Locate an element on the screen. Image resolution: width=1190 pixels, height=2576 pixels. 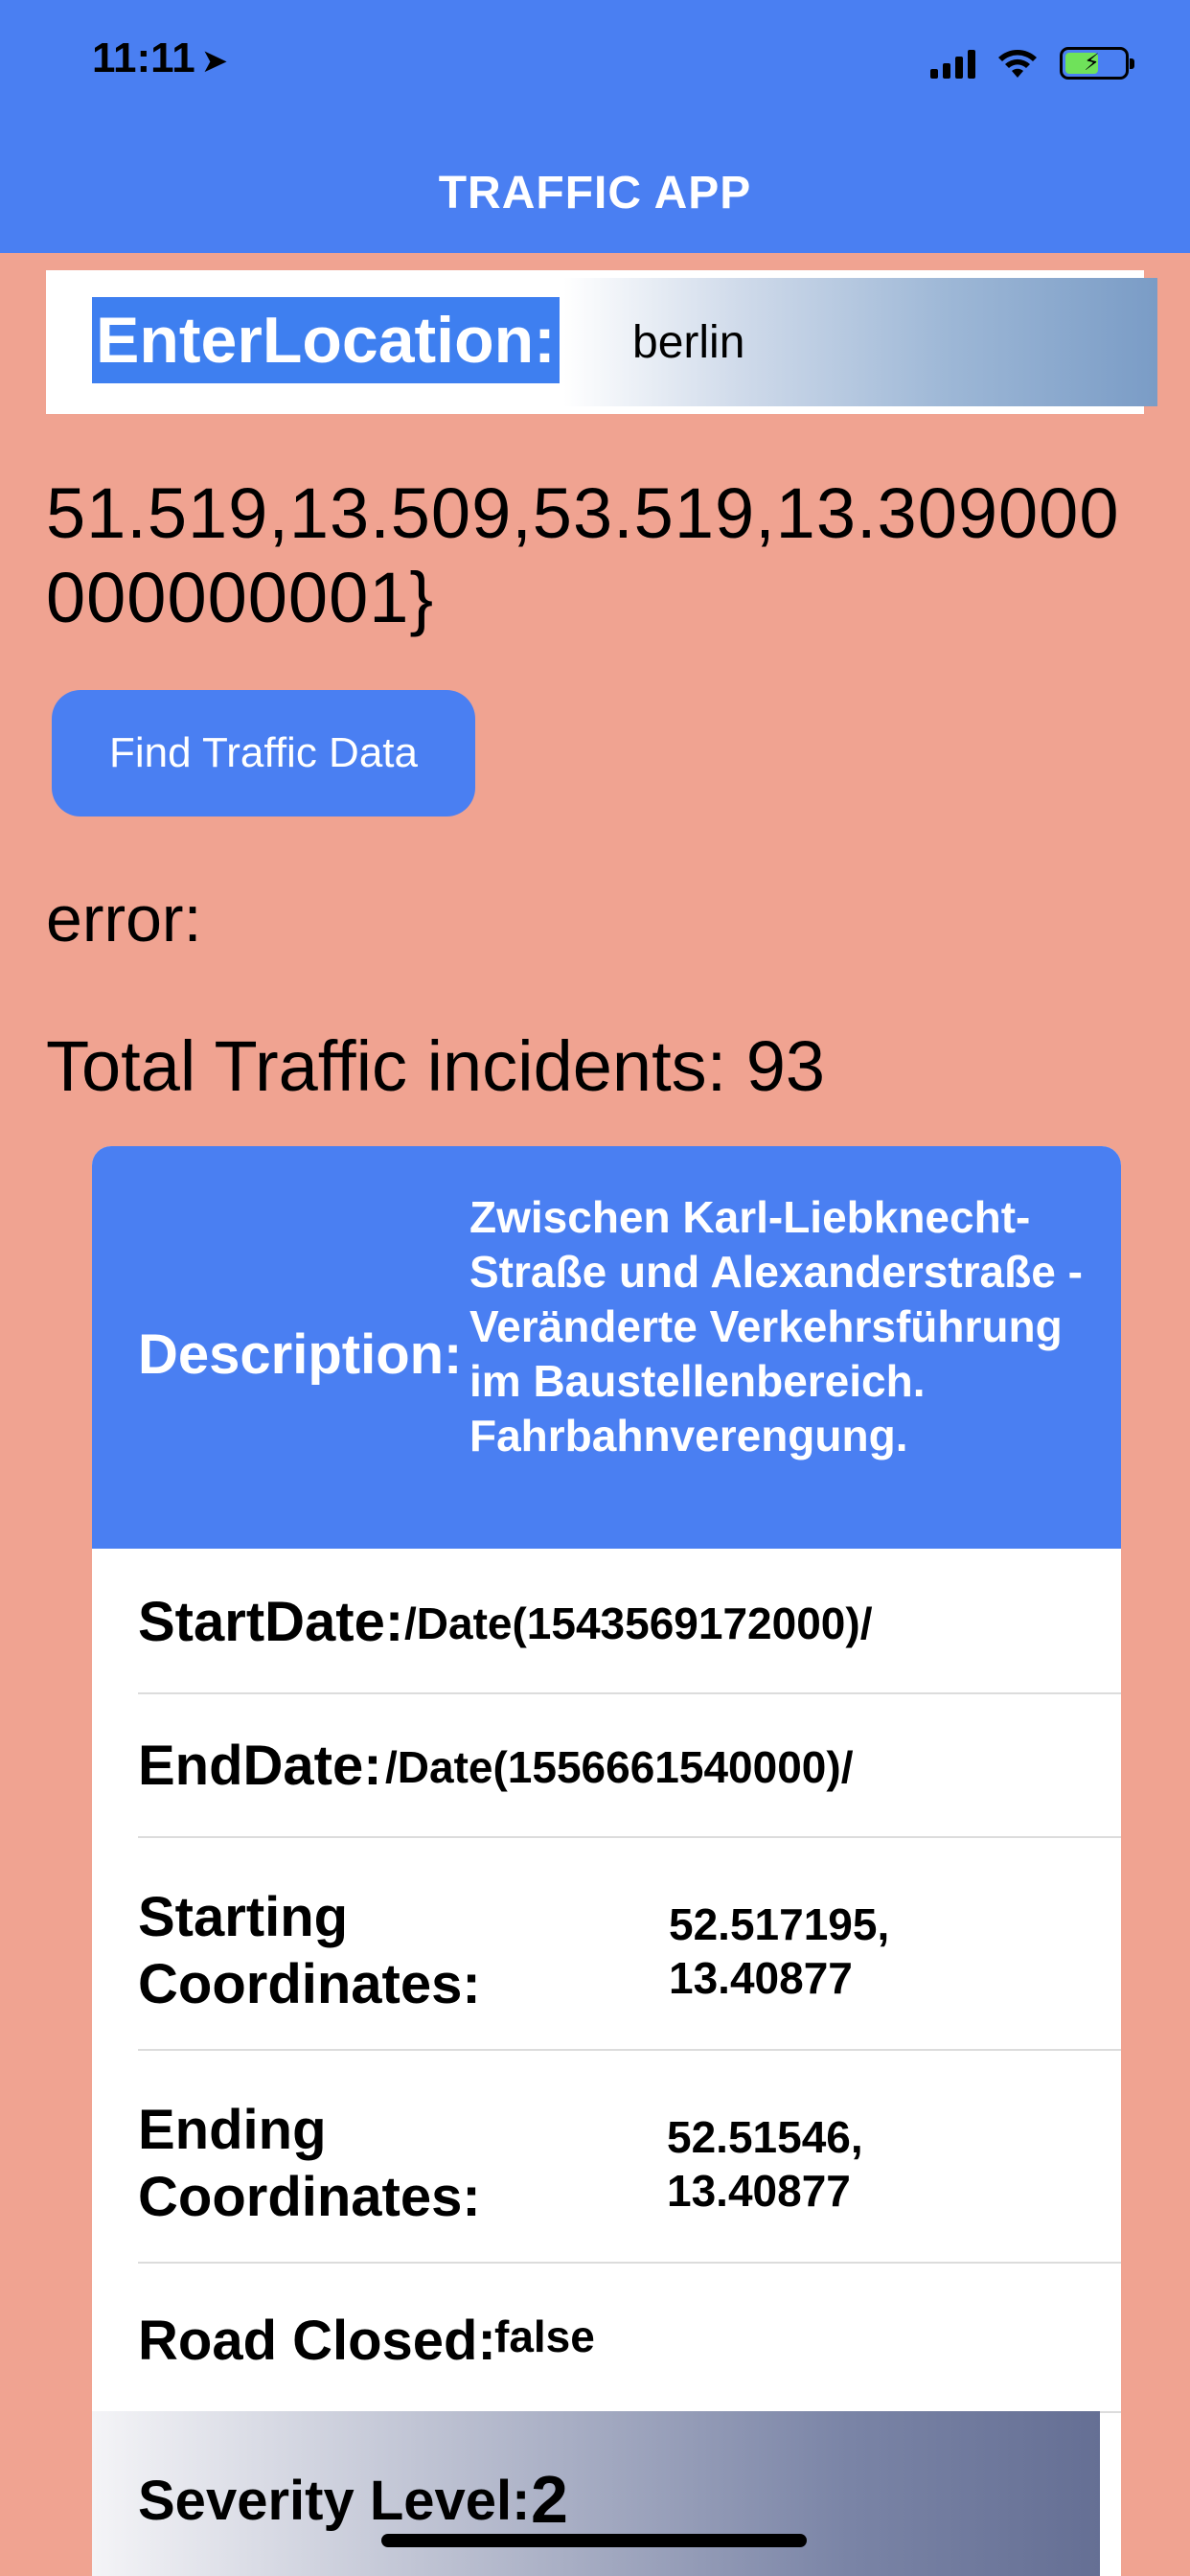
start-date-row: StartDate: /Date(1543569172000)/ is located at coordinates (630, 1621).